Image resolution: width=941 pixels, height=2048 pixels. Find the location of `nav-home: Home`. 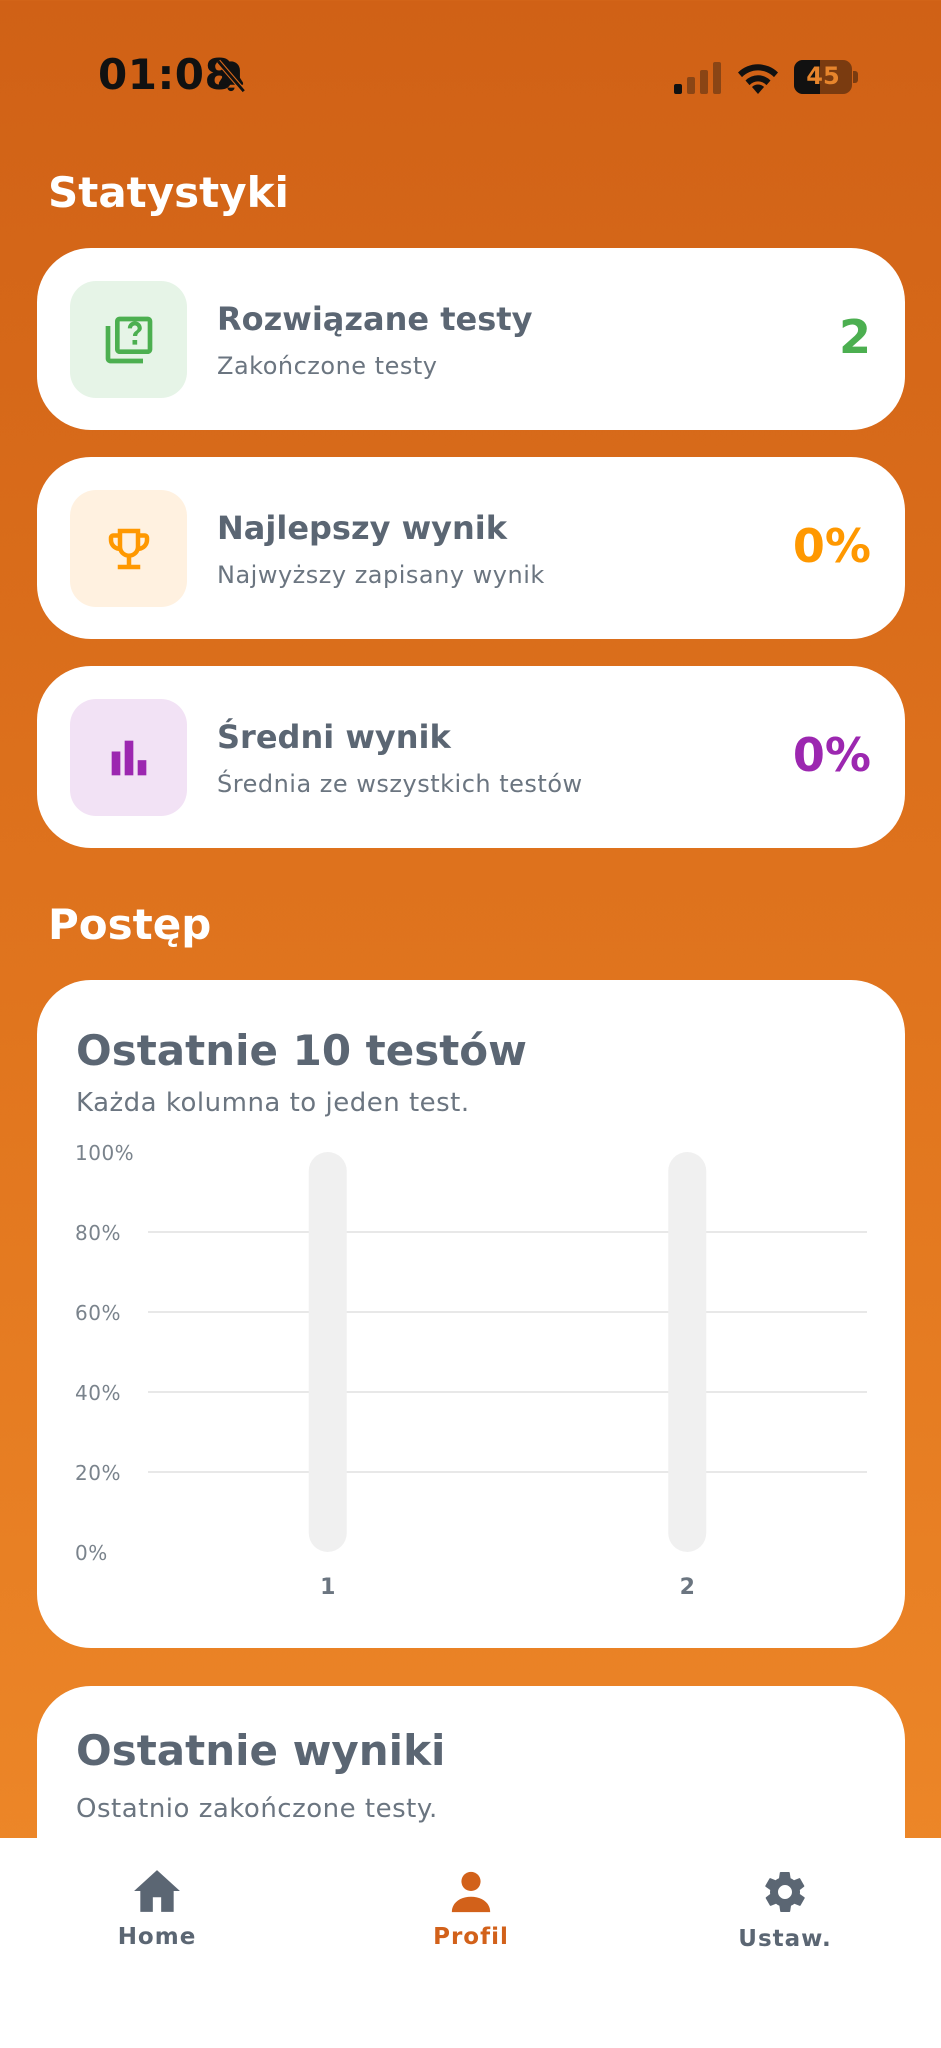

nav-home: Home is located at coordinates (157, 1909).